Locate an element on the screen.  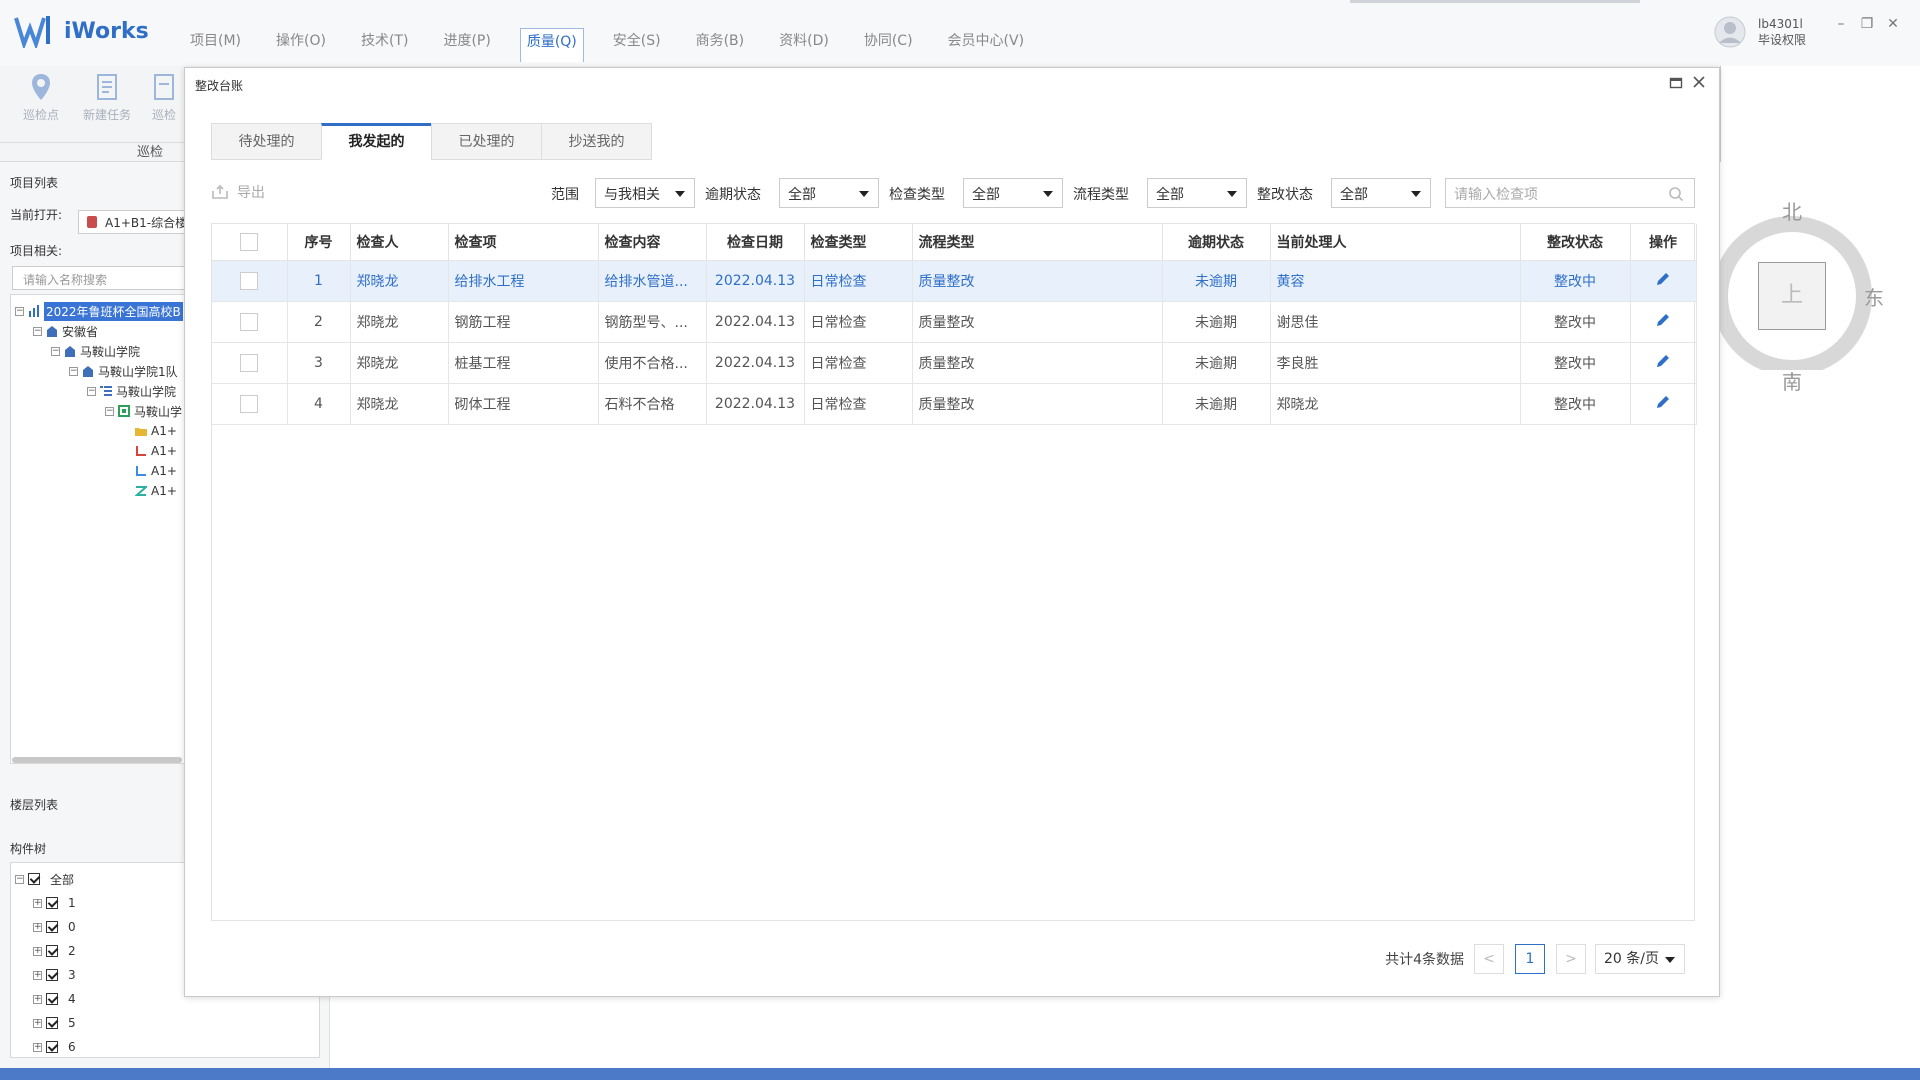
component-floor: + 4 is located at coordinates (54, 999).